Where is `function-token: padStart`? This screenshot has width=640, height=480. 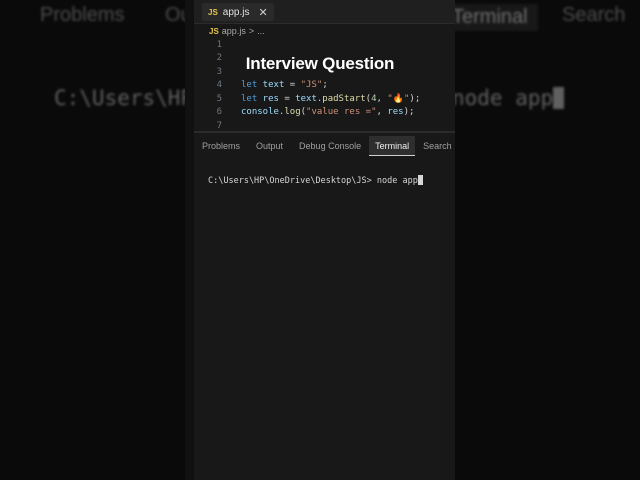
function-token: padStart is located at coordinates (344, 98).